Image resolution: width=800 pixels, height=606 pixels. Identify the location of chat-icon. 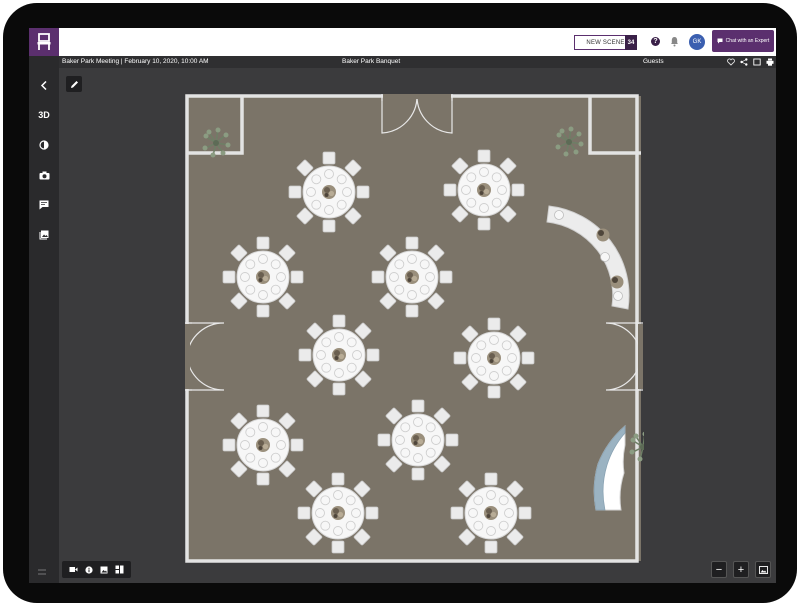
(720, 41).